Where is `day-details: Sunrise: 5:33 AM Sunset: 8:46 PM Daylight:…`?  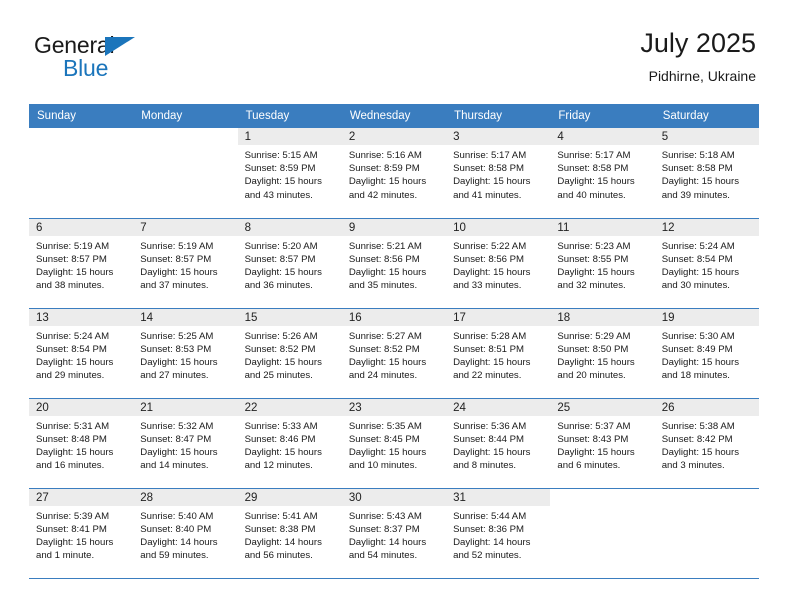
day-details: Sunrise: 5:33 AM Sunset: 8:46 PM Daylight:… is located at coordinates (290, 444).